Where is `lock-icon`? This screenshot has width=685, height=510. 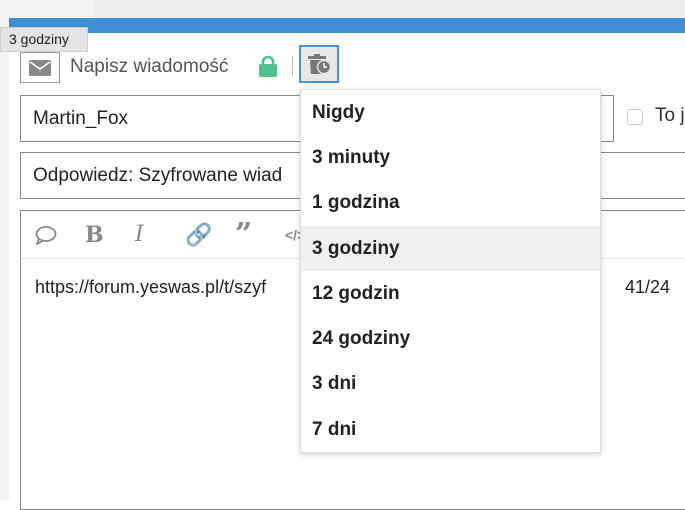 lock-icon is located at coordinates (268, 68).